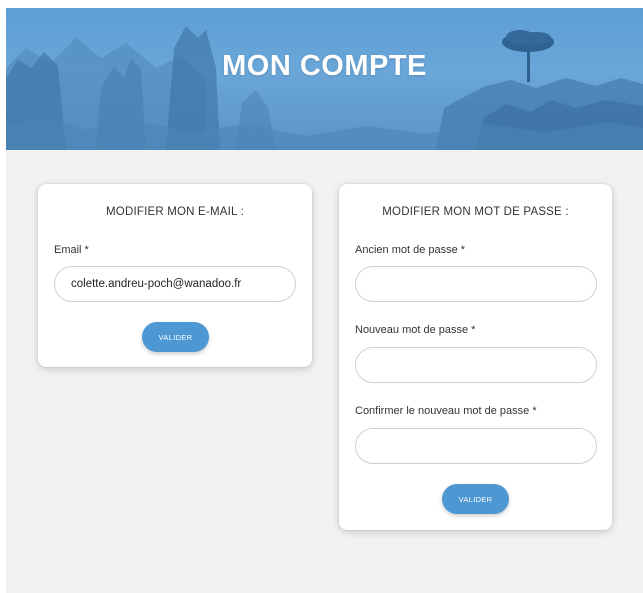 This screenshot has width=643, height=593. Describe the element at coordinates (410, 250) in the screenshot. I see `old-password-label: Ancien mot de passe *` at that location.